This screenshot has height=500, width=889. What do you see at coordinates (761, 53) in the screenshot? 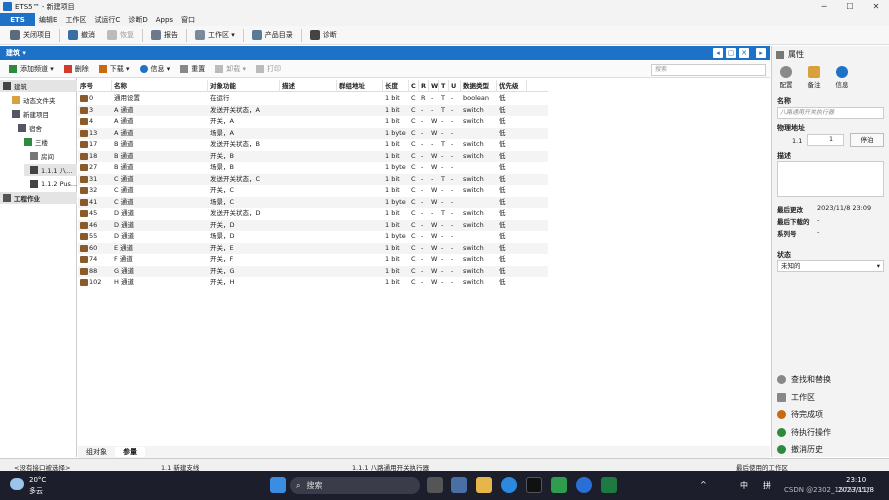
I see `panel-right-button: ▸` at bounding box center [761, 53].